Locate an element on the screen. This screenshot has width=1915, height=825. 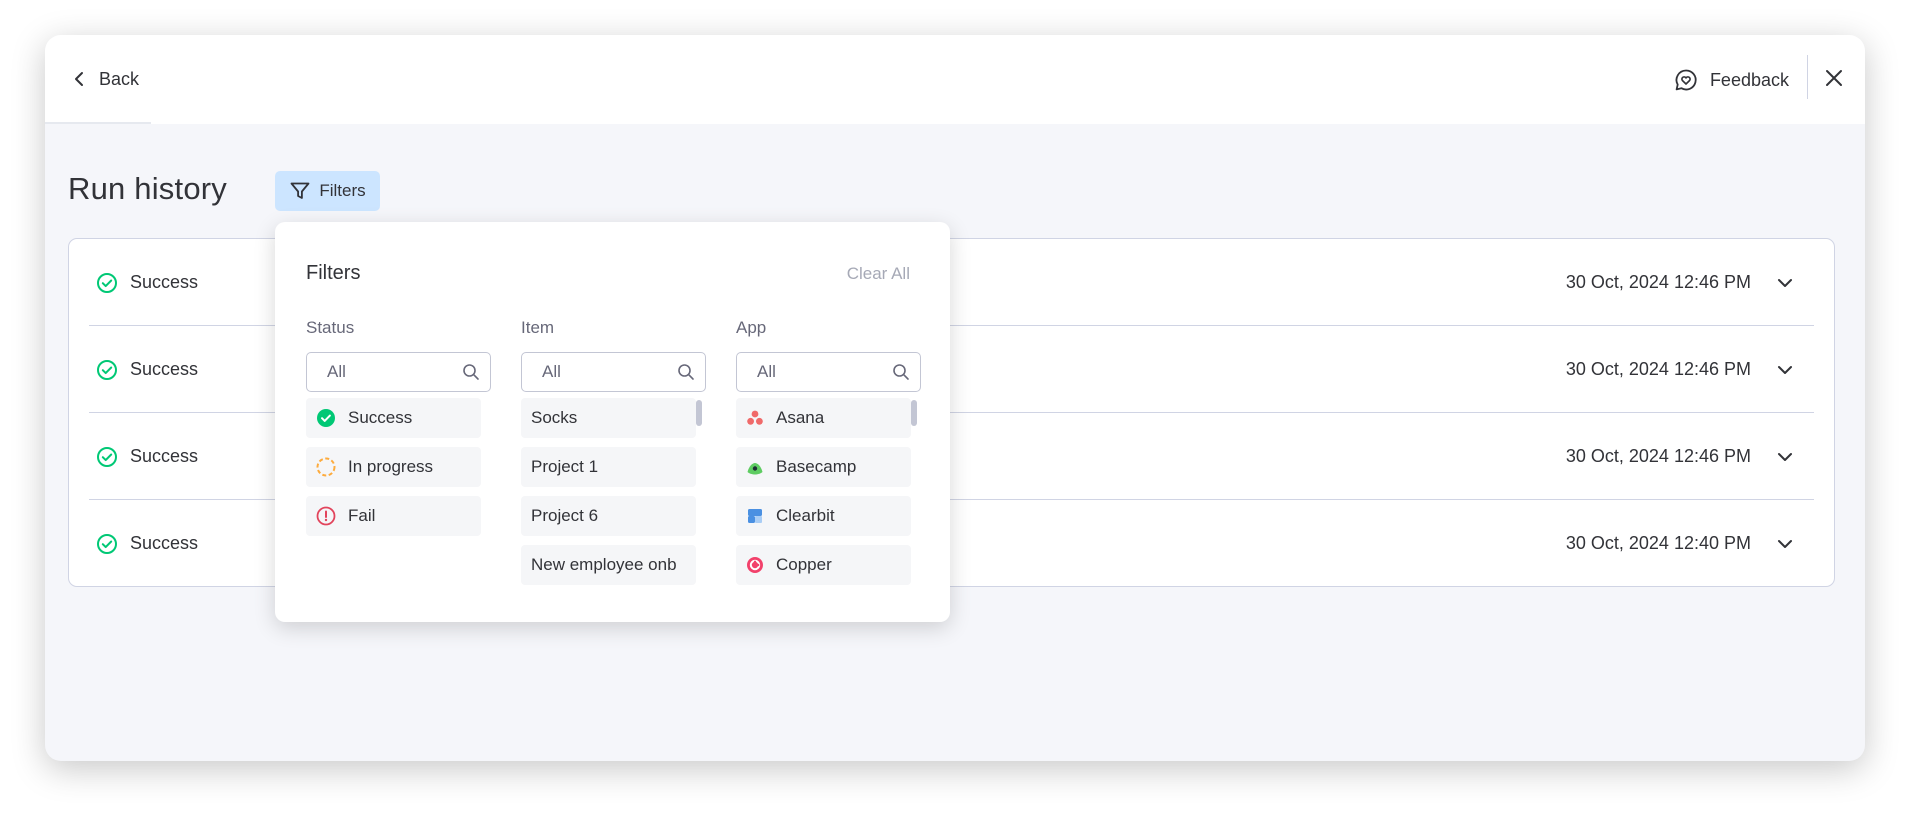
app-filter-label: App is located at coordinates (751, 327).